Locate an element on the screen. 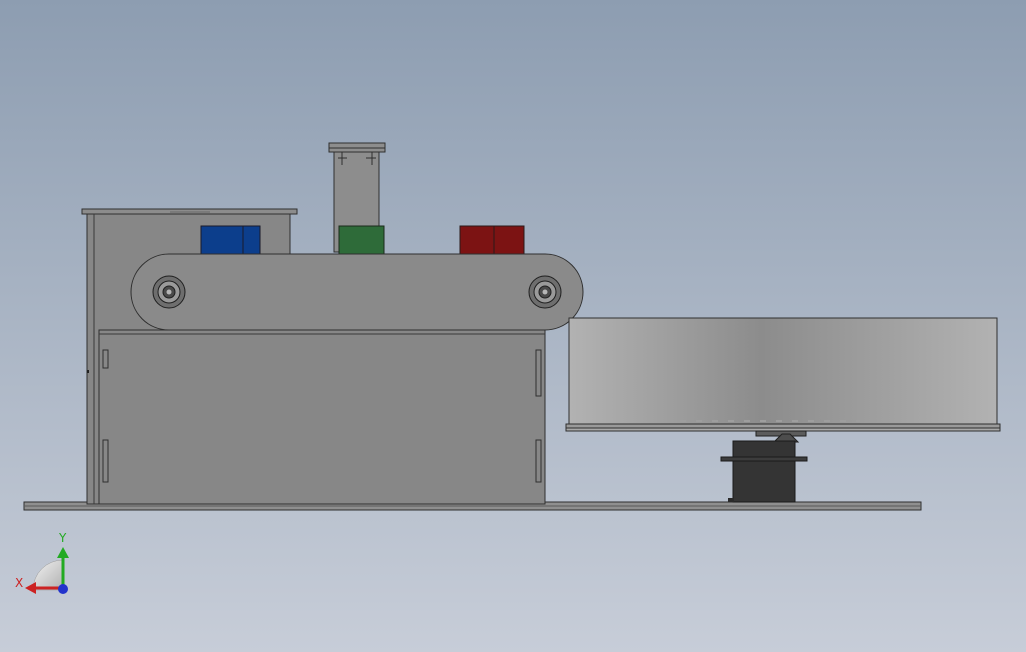 The image size is (1026, 652). left-pulley is located at coordinates (169, 292).